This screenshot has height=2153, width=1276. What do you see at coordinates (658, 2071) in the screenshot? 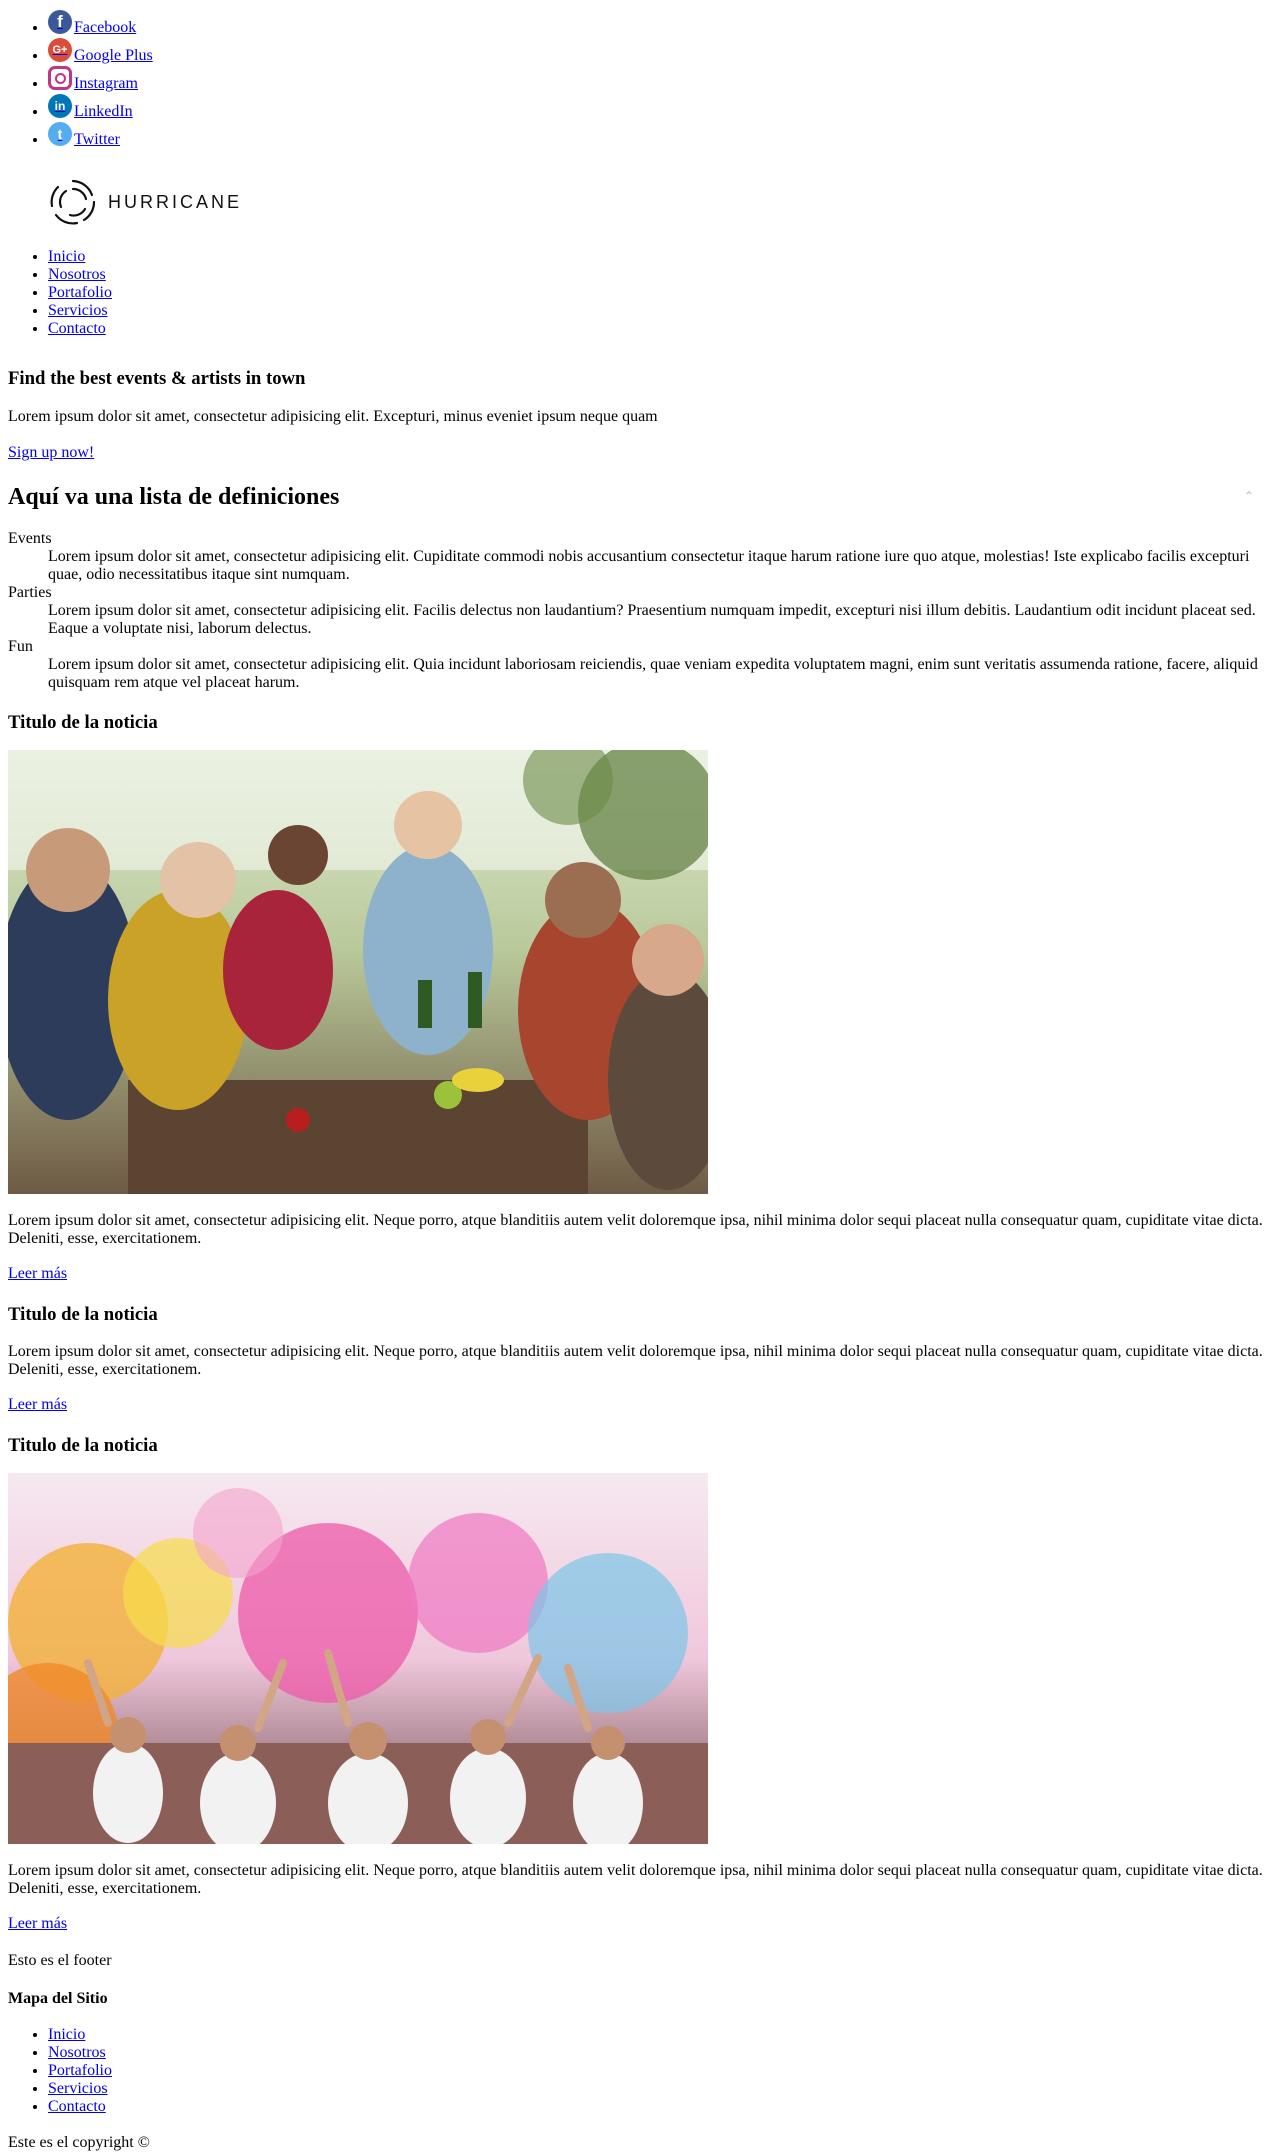
I see `footer-nav-item: Portafolio` at bounding box center [658, 2071].